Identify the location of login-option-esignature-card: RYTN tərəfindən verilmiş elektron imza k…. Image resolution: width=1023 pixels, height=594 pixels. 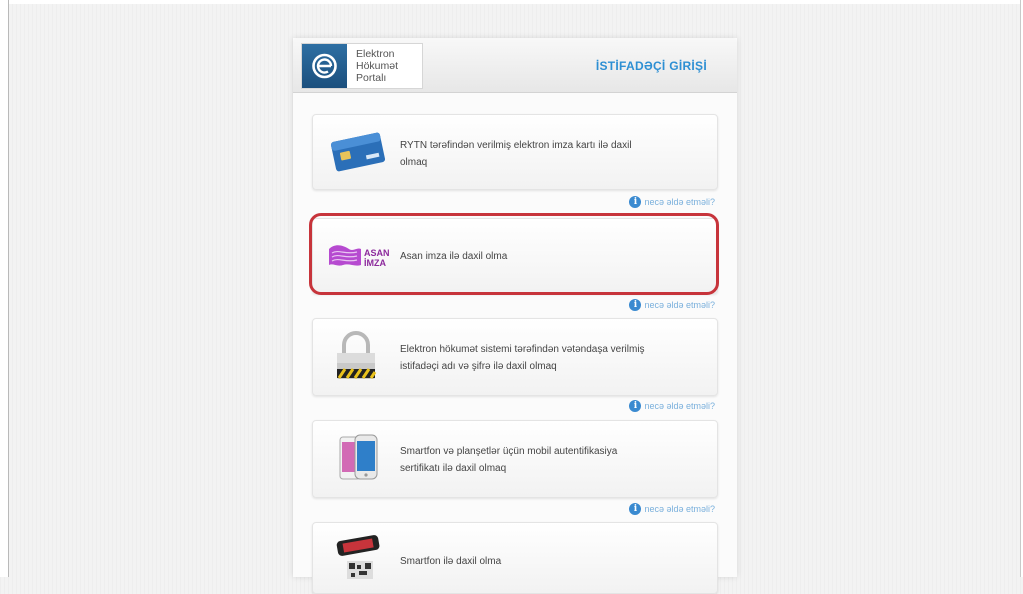
(515, 152).